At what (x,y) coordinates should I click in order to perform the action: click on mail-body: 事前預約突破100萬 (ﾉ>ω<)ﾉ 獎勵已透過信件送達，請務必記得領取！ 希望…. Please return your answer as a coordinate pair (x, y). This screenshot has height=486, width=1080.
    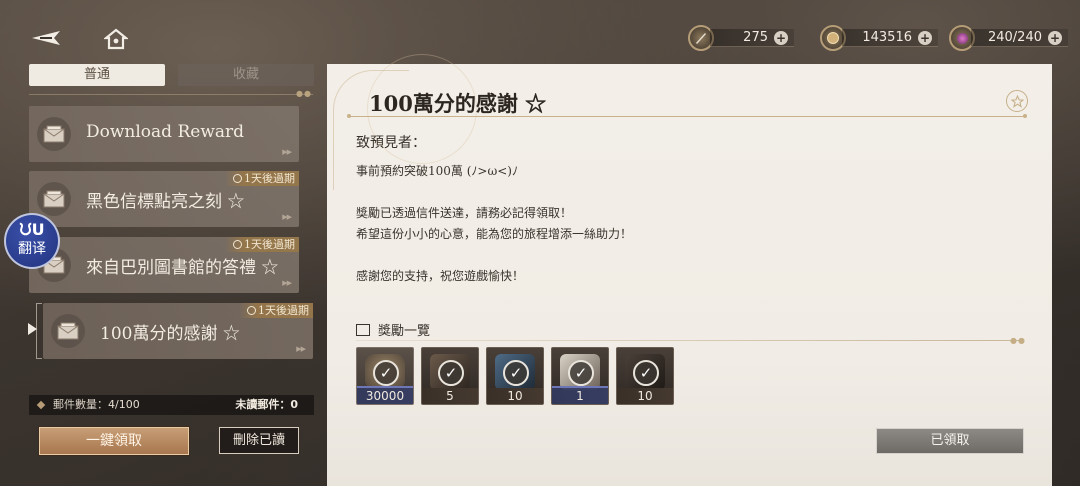
    Looking at the image, I should click on (494, 223).